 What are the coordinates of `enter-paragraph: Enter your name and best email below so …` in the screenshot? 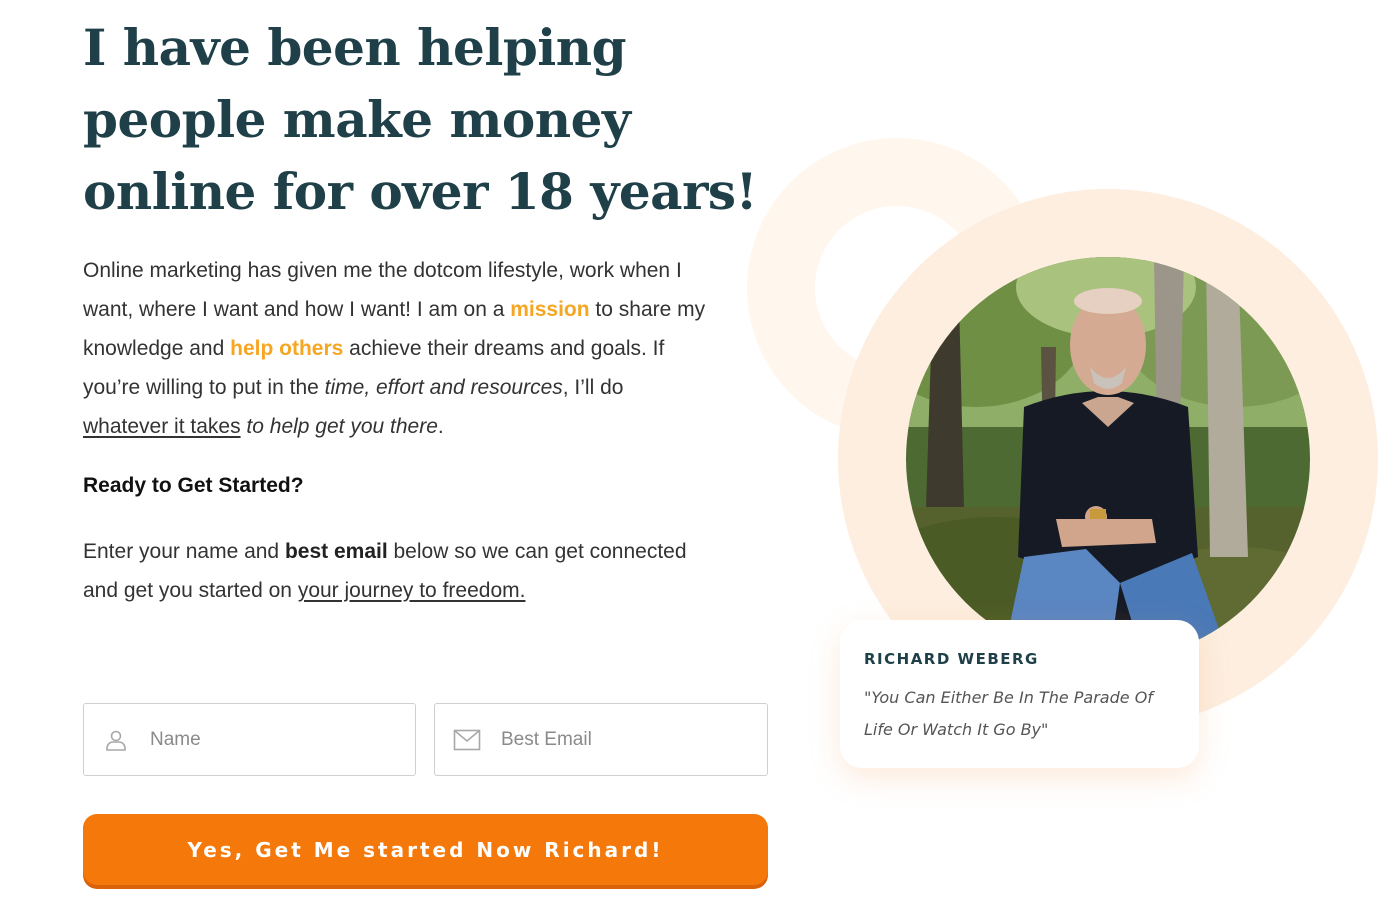 It's located at (393, 571).